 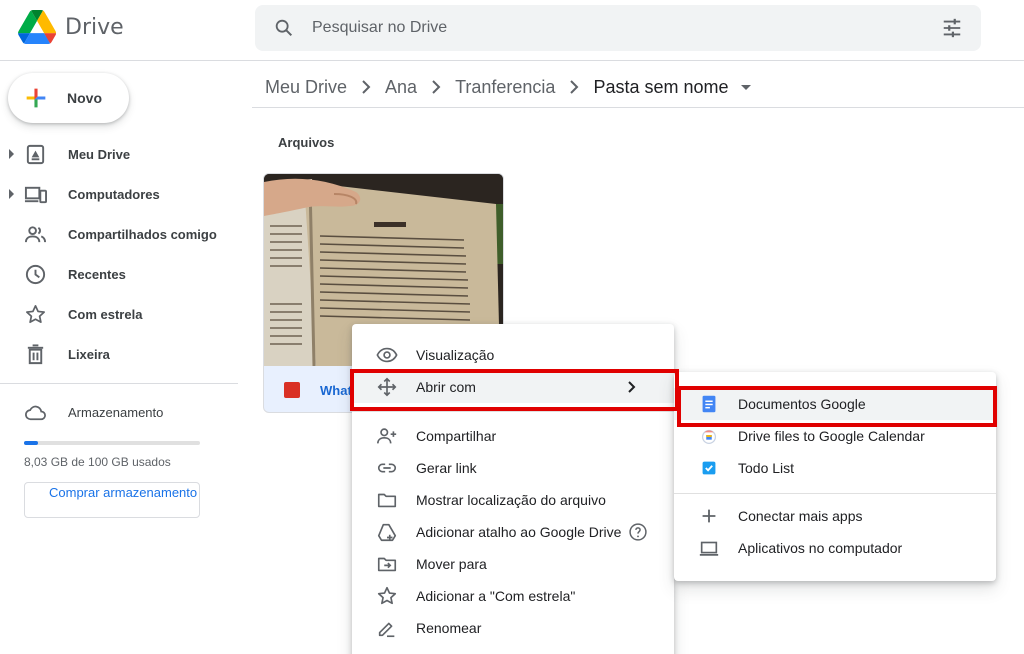 I want to click on person-add-icon, so click(x=387, y=436).